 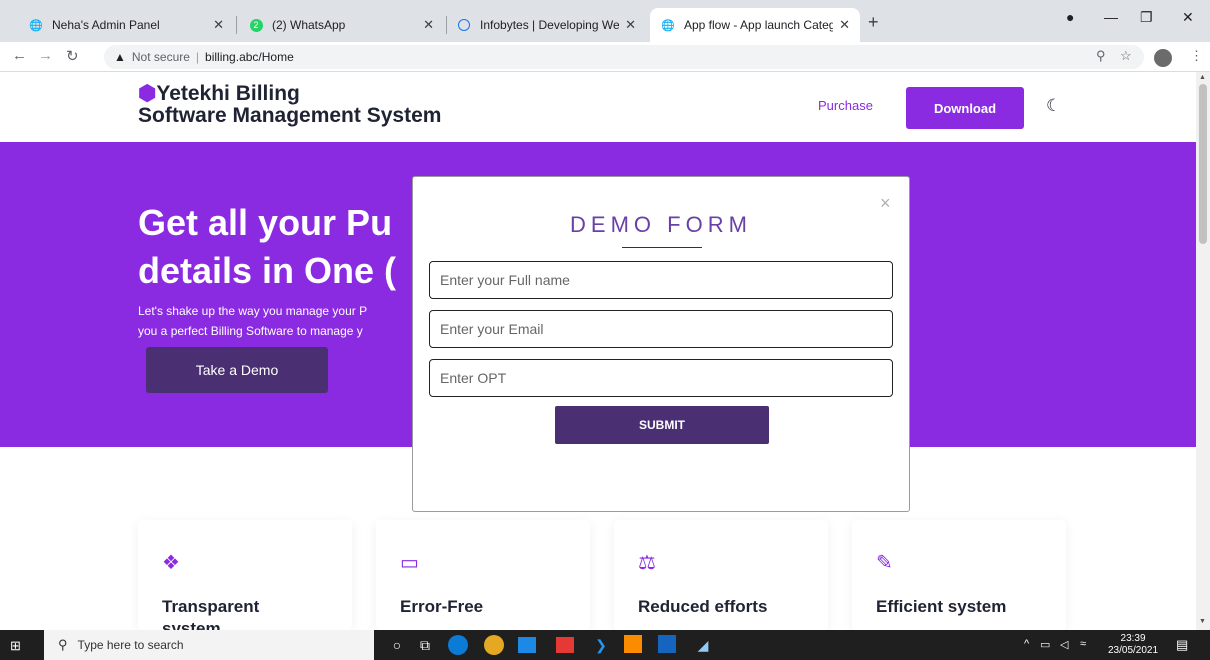 What do you see at coordinates (1133, 645) in the screenshot?
I see `taskbar-clock: 23:39 23/05/2021` at bounding box center [1133, 645].